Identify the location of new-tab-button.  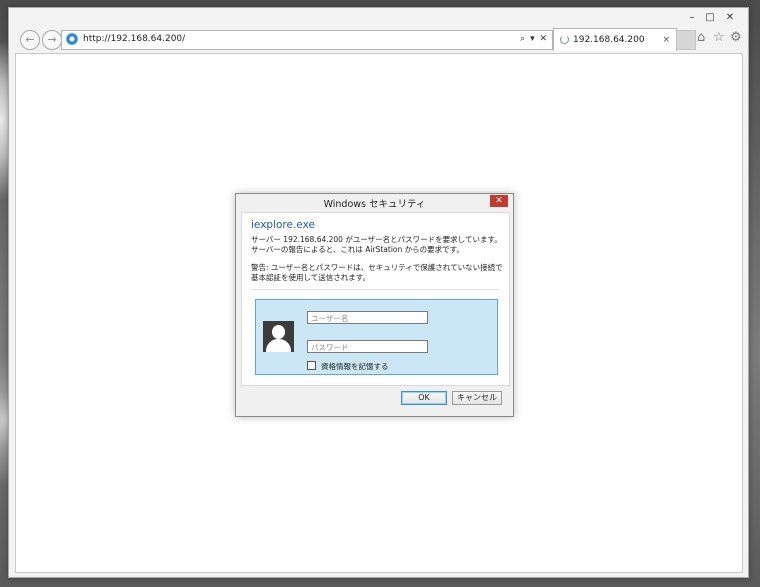
(686, 40).